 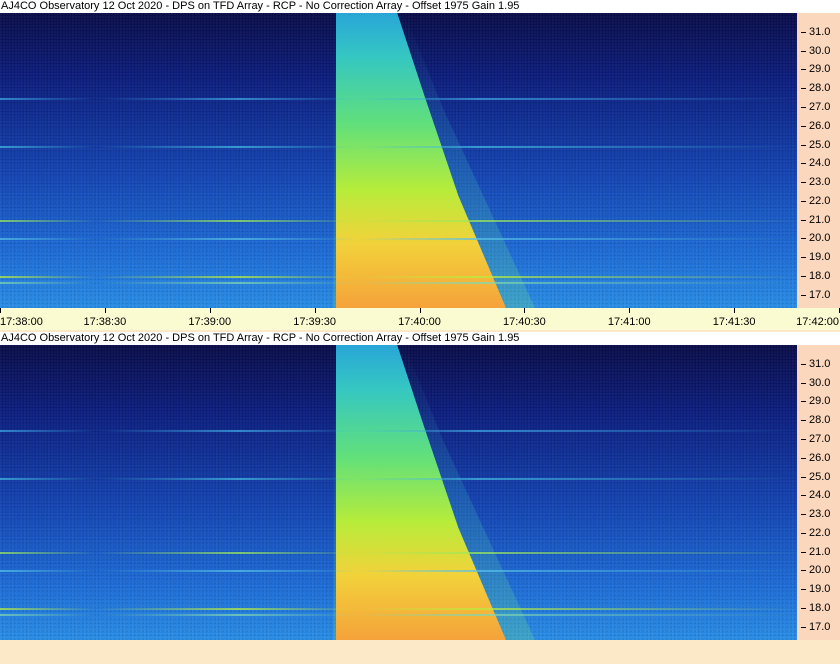 What do you see at coordinates (419, 322) in the screenshot?
I see `time-tick-label: 17:40:00` at bounding box center [419, 322].